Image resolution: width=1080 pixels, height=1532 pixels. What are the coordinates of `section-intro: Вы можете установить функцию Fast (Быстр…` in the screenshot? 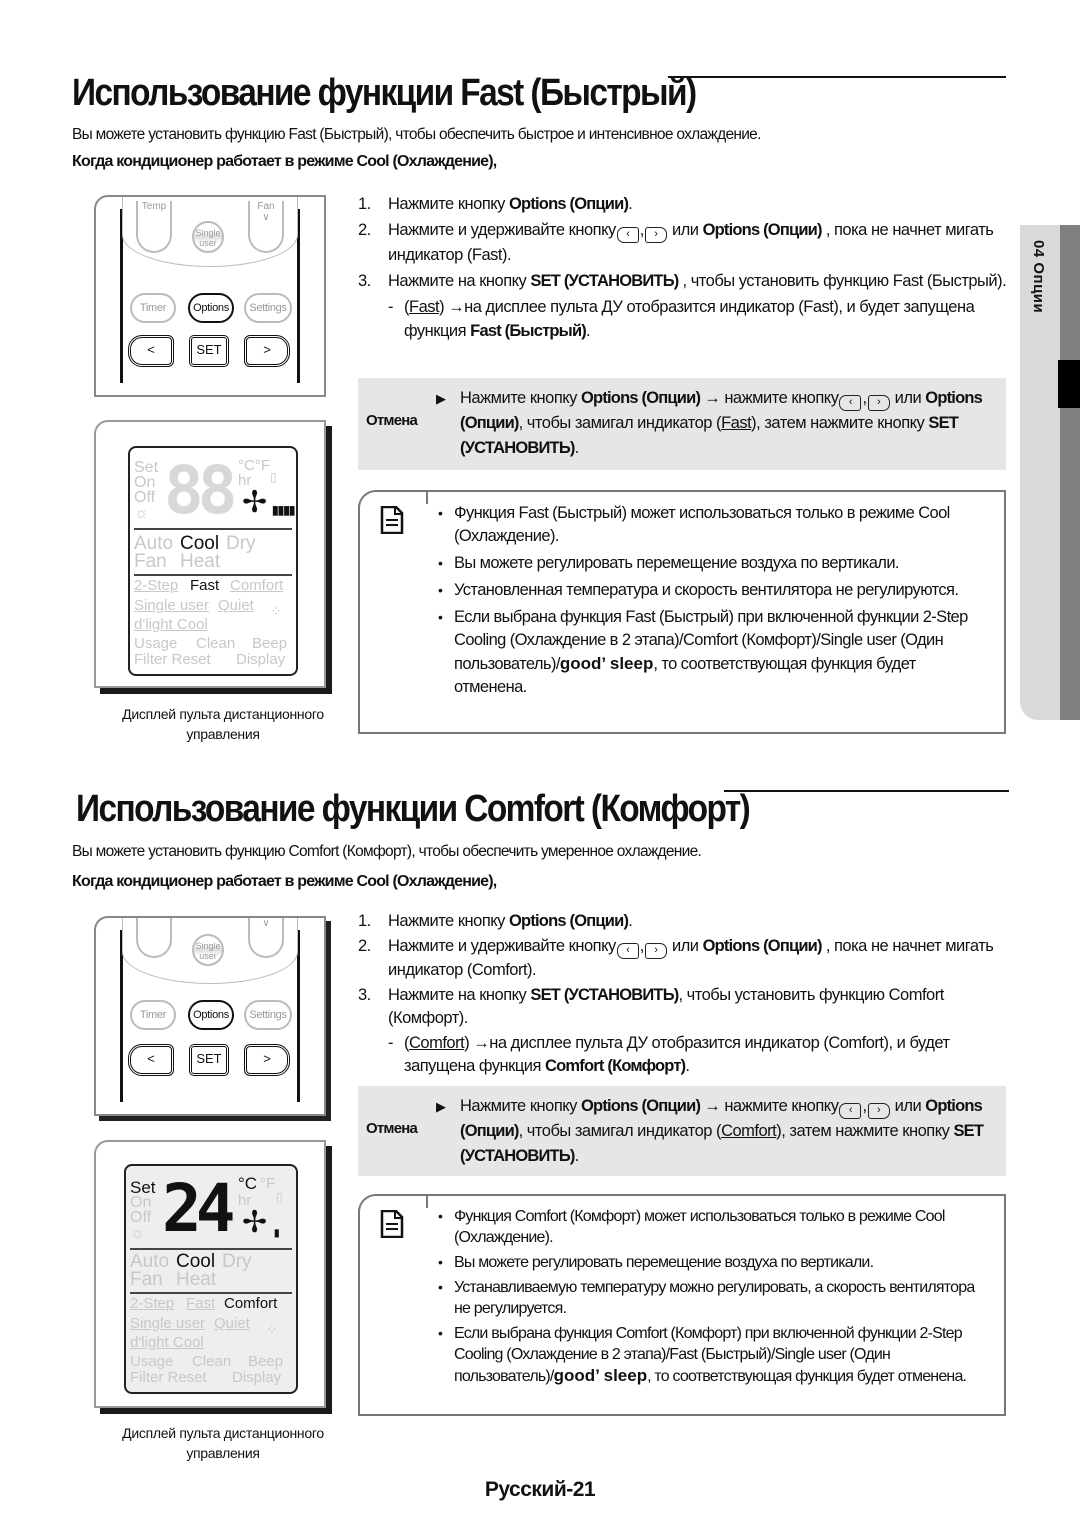 It's located at (416, 134).